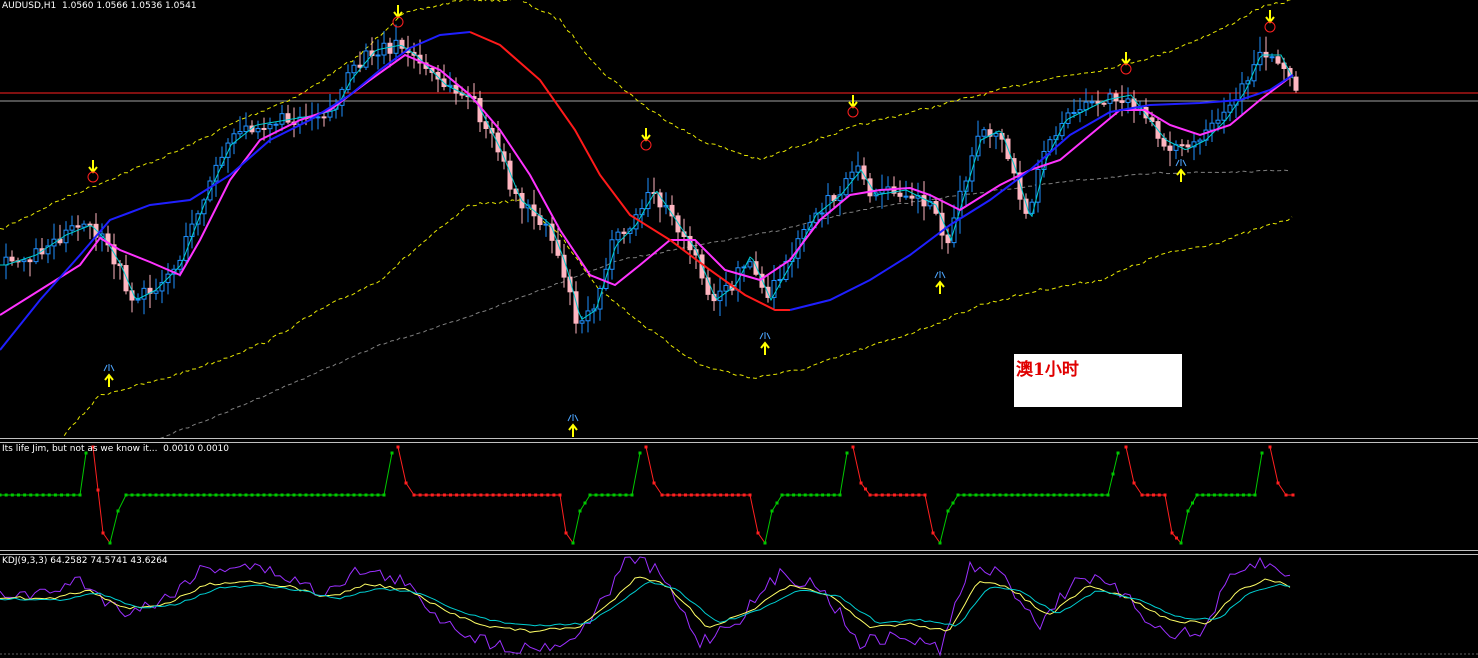 The width and height of the screenshot is (1478, 658). What do you see at coordinates (573, 430) in the screenshot?
I see `buy-arrow-icon` at bounding box center [573, 430].